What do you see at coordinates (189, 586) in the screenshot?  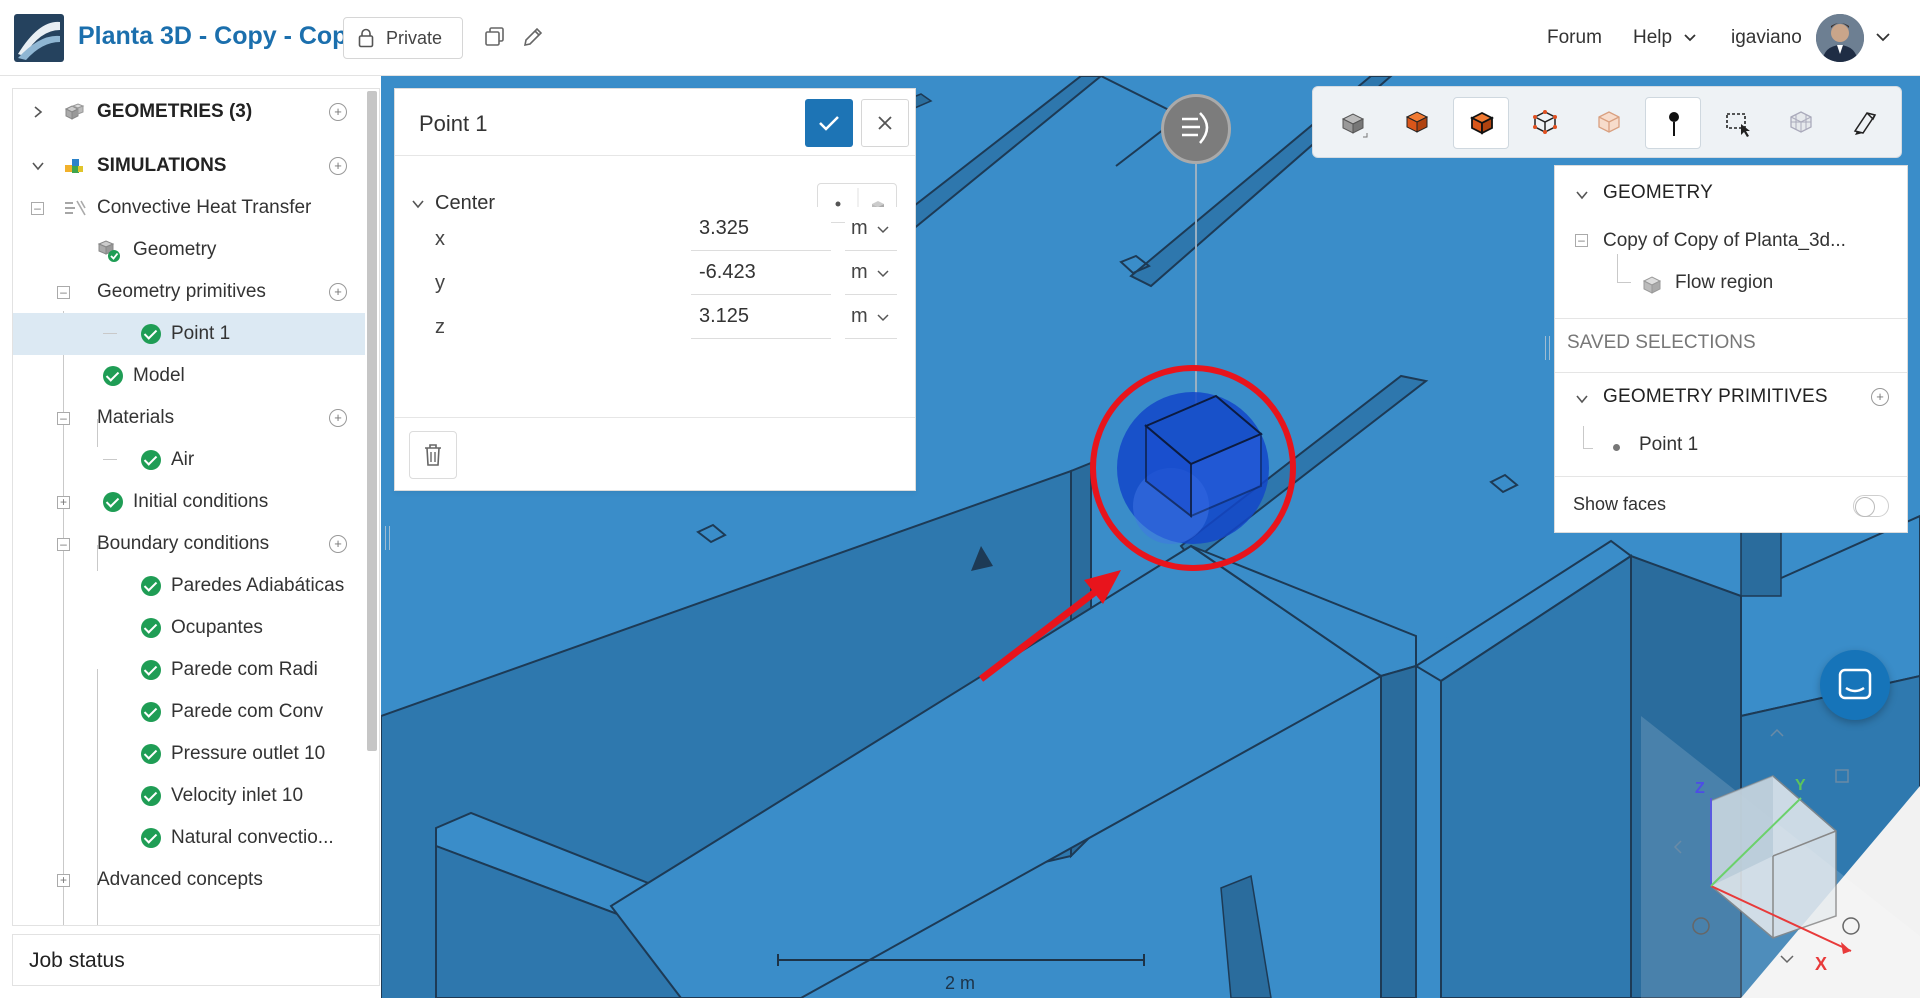 I see `tree-boundary-item: Paredes Adiabáticas` at bounding box center [189, 586].